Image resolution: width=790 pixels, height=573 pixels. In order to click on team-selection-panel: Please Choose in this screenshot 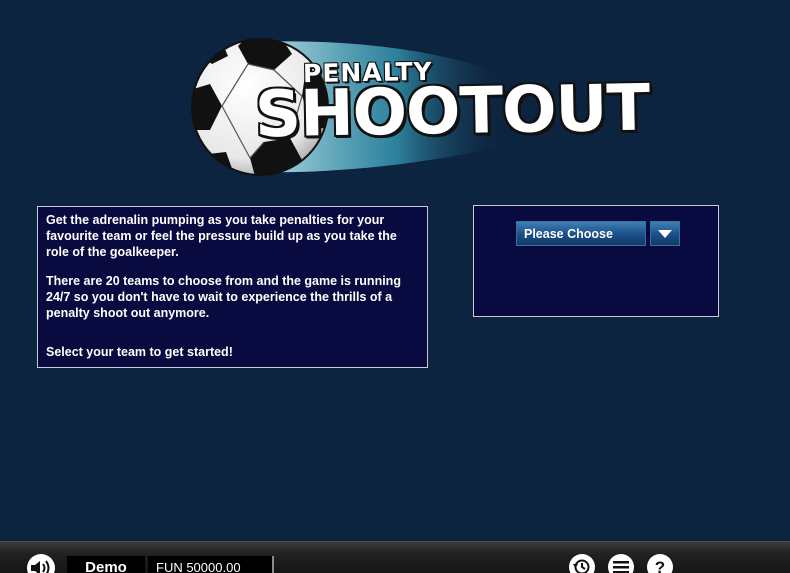, I will do `click(596, 261)`.